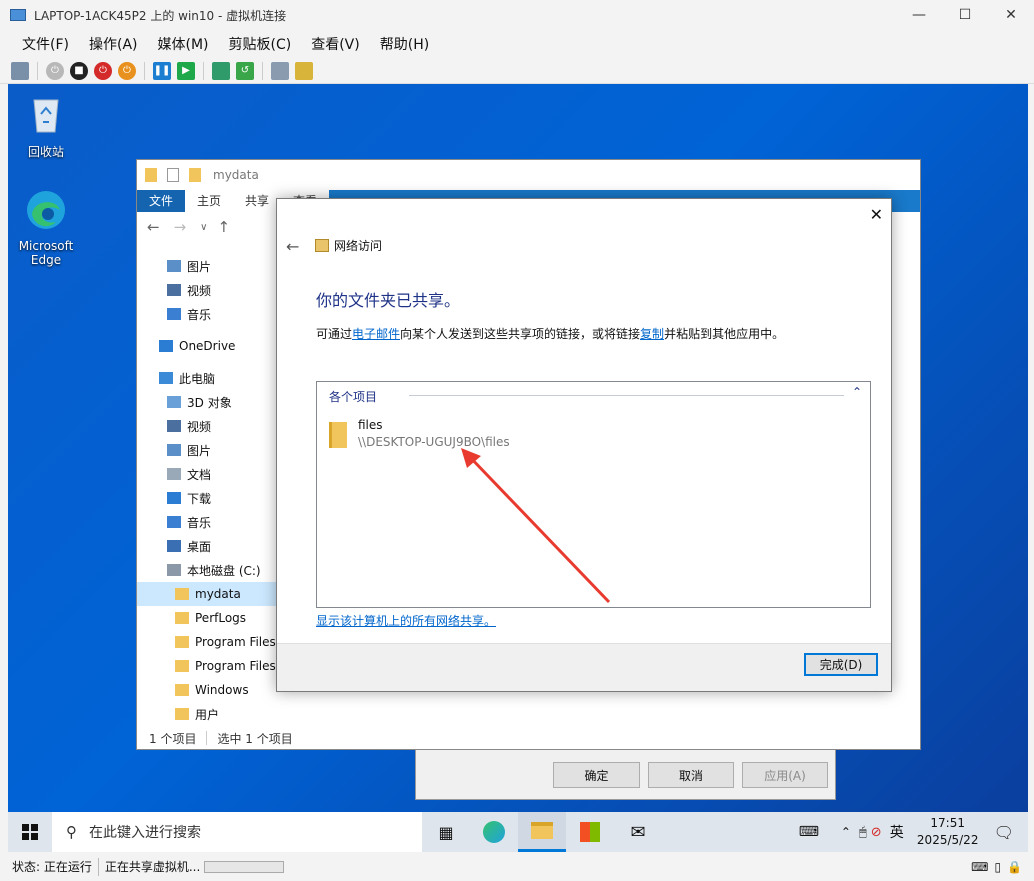 This screenshot has height=881, width=1034. What do you see at coordinates (173, 738) in the screenshot?
I see `status-item-count: 1 个项目` at bounding box center [173, 738].